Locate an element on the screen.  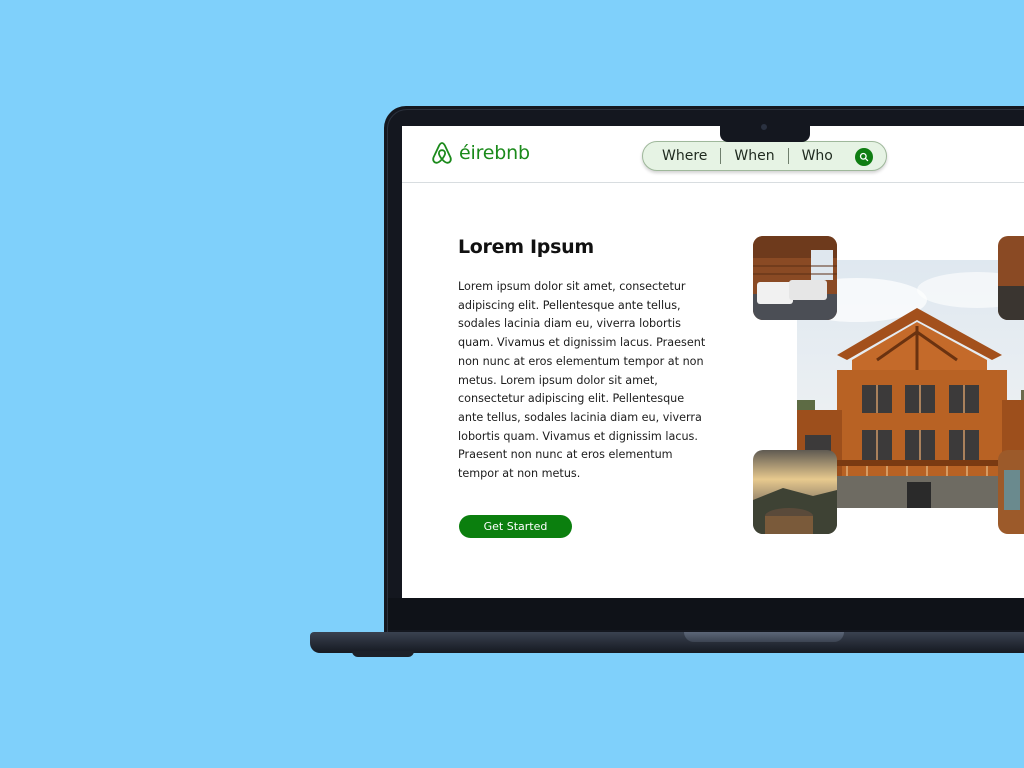
search-icon is located at coordinates (864, 157).